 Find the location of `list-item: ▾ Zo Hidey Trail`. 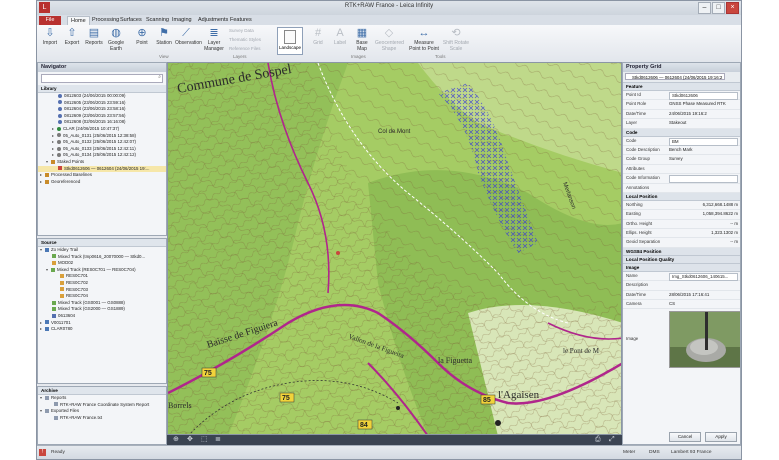

list-item: ▾ Zo Hidey Trail is located at coordinates (102, 250).